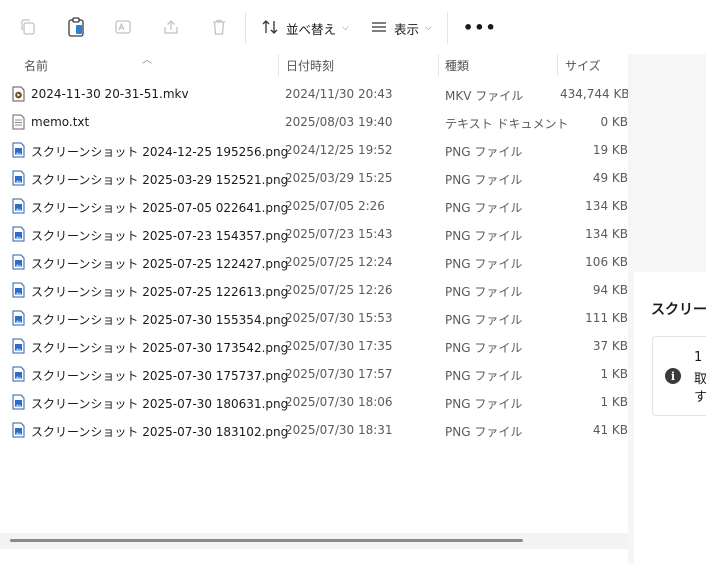 The width and height of the screenshot is (706, 564). What do you see at coordinates (339, 402) in the screenshot?
I see `file-date: 2025/07/30 18:06` at bounding box center [339, 402].